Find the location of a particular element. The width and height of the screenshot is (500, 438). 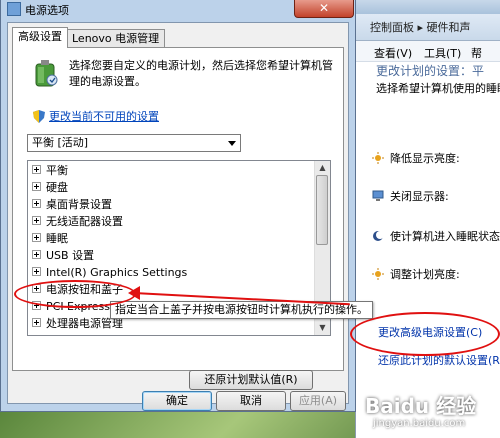

watermark: Baidu 经验 jingyan.baidu.com is located at coordinates (427, 414).